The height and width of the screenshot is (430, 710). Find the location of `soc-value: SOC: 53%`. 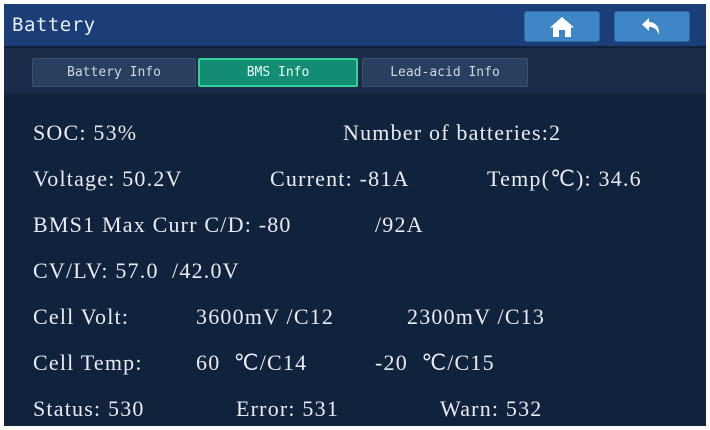

soc-value: SOC: 53% is located at coordinates (85, 132).